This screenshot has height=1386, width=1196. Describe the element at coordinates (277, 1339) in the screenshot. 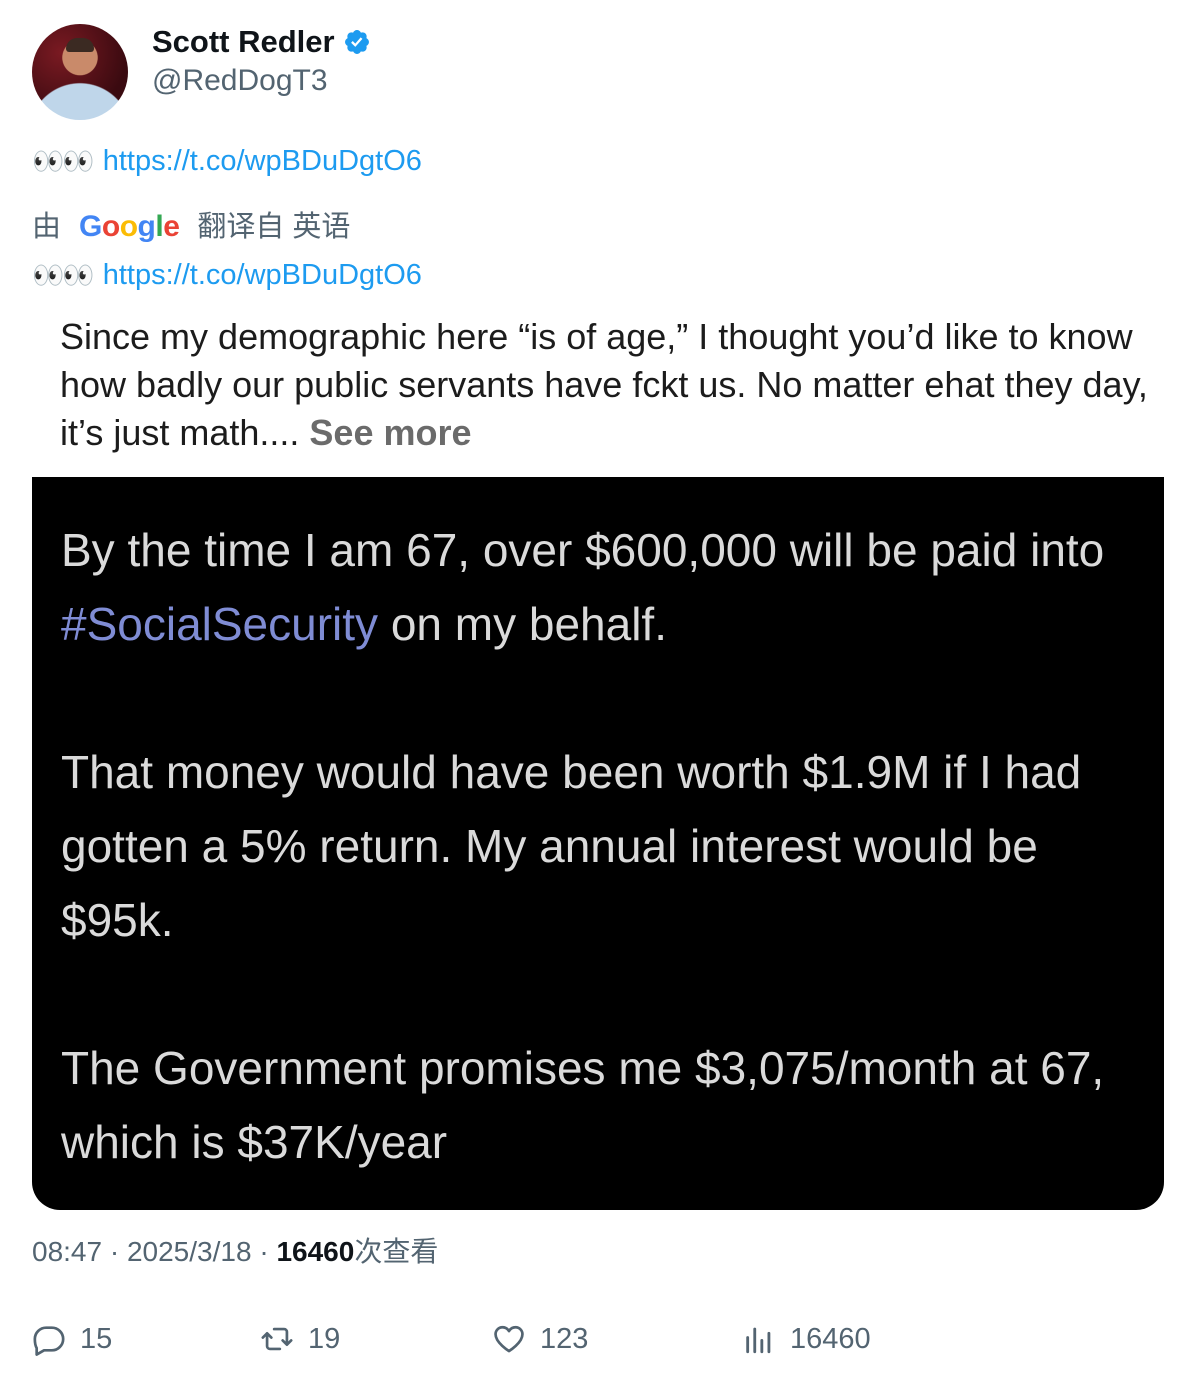

I see `retweet-icon` at that location.